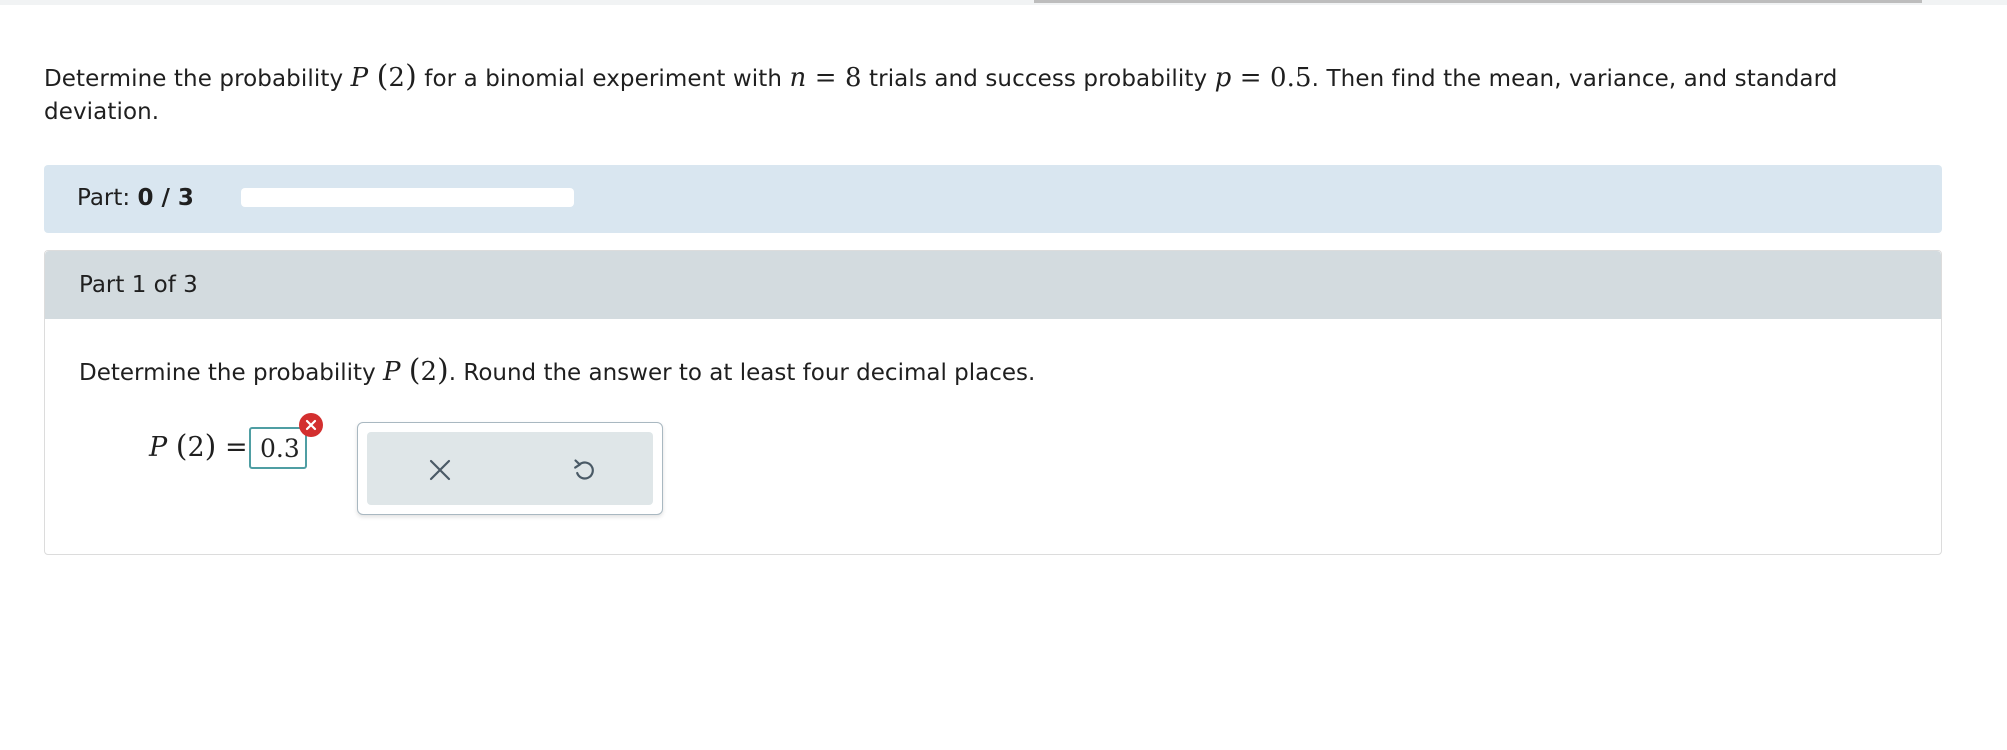 The height and width of the screenshot is (750, 2007). Describe the element at coordinates (825, 78) in the screenshot. I see `question-n-expression: n = 8` at that location.